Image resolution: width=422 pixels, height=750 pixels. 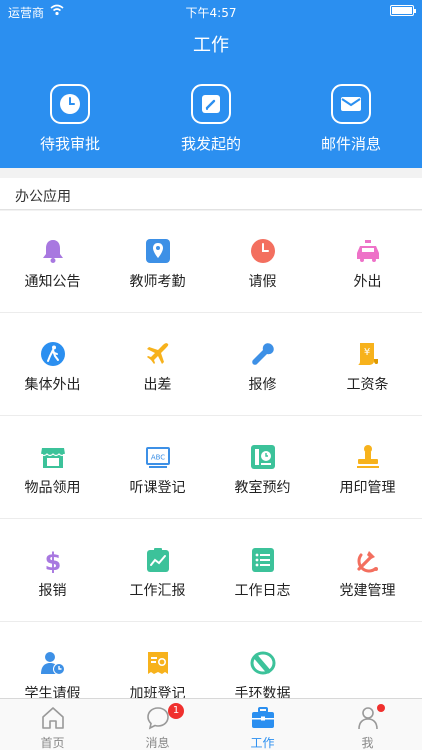 What do you see at coordinates (210, 144) in the screenshot?
I see `quick-action-label: 我发起的` at bounding box center [210, 144].